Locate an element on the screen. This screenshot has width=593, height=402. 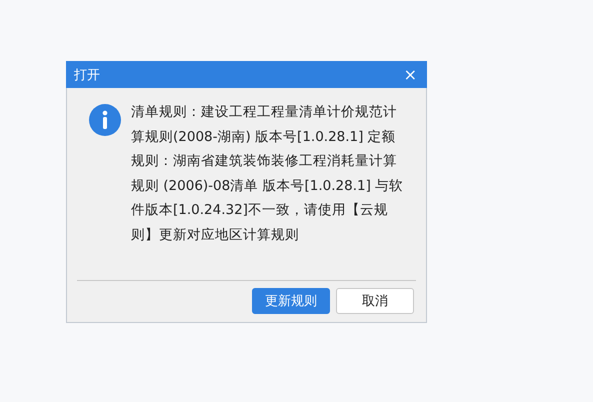
update-rules-button: 更新规则 is located at coordinates (291, 301).